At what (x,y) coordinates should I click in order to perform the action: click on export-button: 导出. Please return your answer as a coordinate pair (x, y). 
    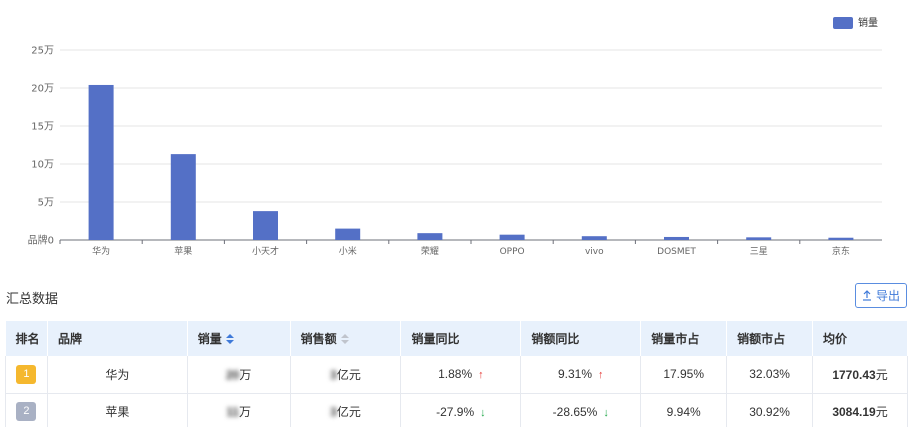
    Looking at the image, I should click on (881, 295).